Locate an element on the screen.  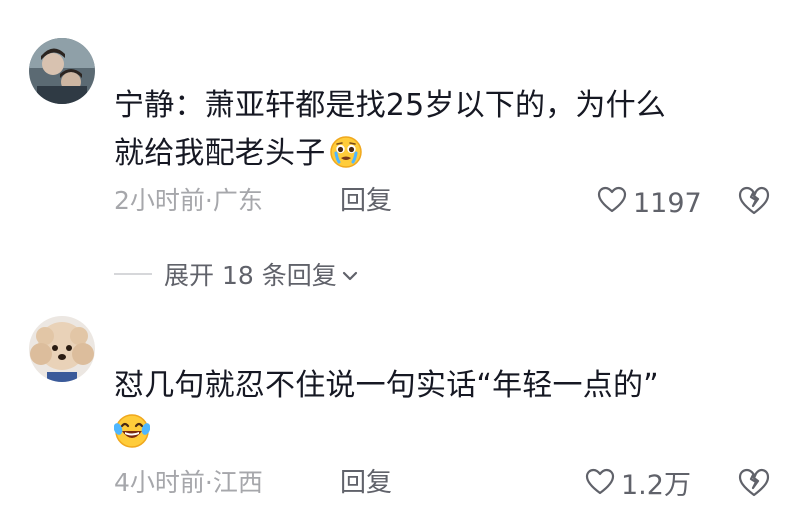
like-button: 1.2万 is located at coordinates (638, 485).